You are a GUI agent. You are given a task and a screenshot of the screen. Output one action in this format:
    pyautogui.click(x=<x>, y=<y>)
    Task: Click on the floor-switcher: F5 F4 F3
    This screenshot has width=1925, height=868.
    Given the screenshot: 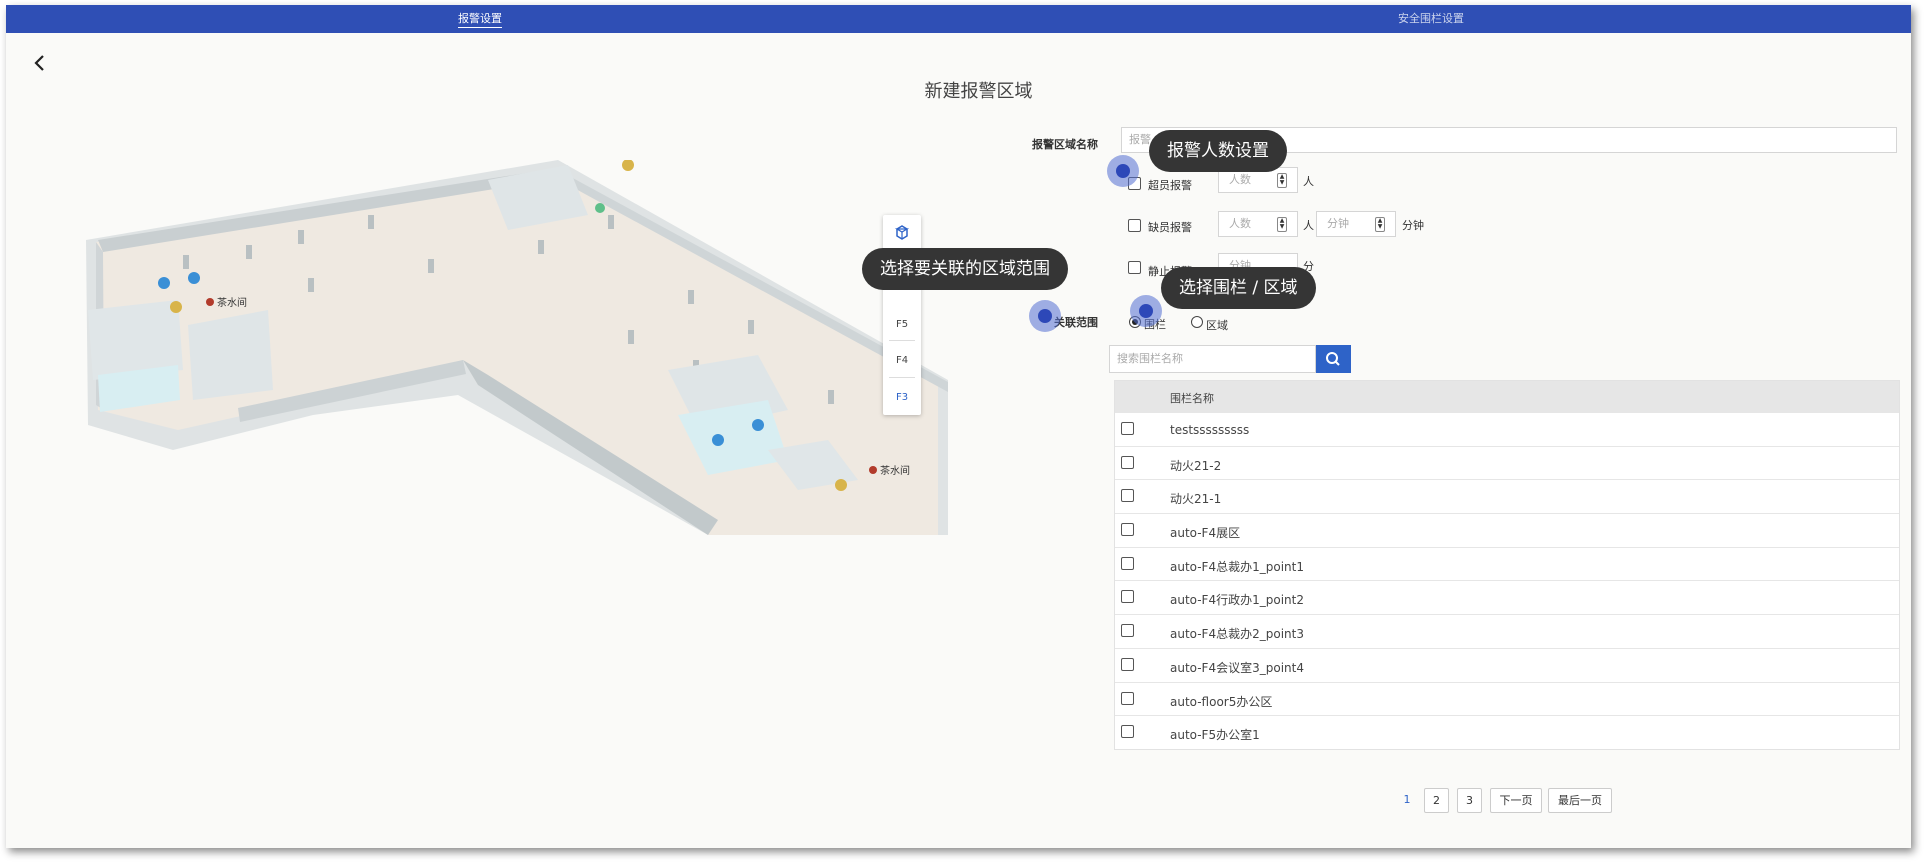 What is the action you would take?
    pyautogui.click(x=902, y=315)
    